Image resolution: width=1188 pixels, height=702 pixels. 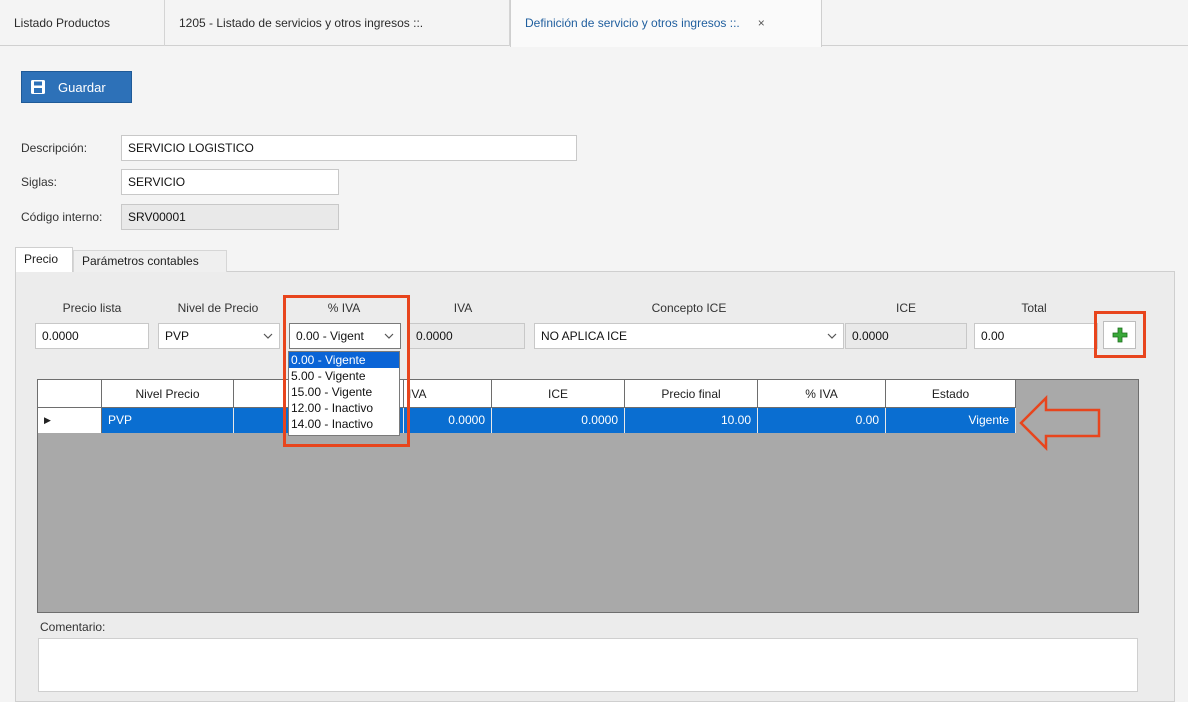 I want to click on row-indicator: ▶, so click(x=70, y=420).